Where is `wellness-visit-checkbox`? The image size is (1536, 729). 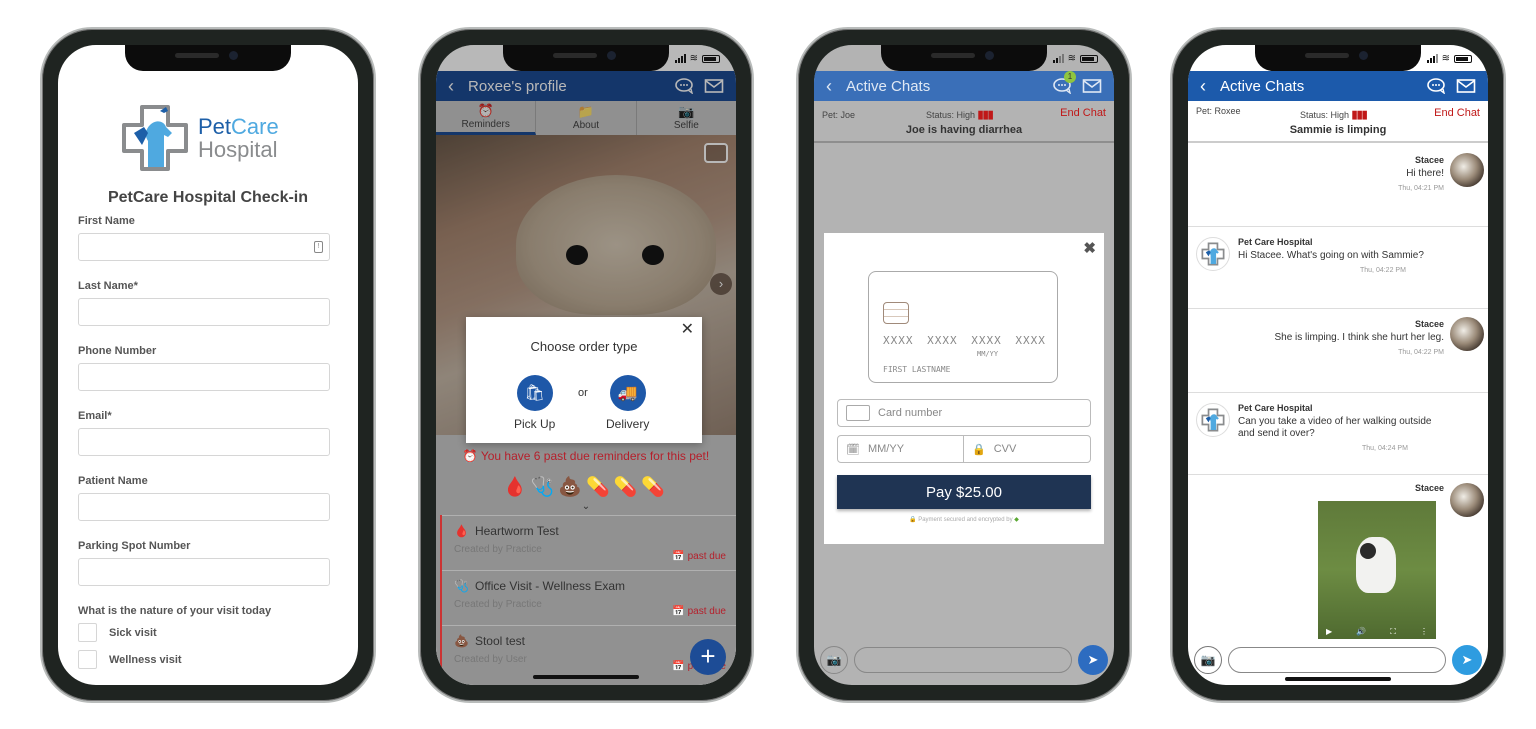 wellness-visit-checkbox is located at coordinates (87, 659).